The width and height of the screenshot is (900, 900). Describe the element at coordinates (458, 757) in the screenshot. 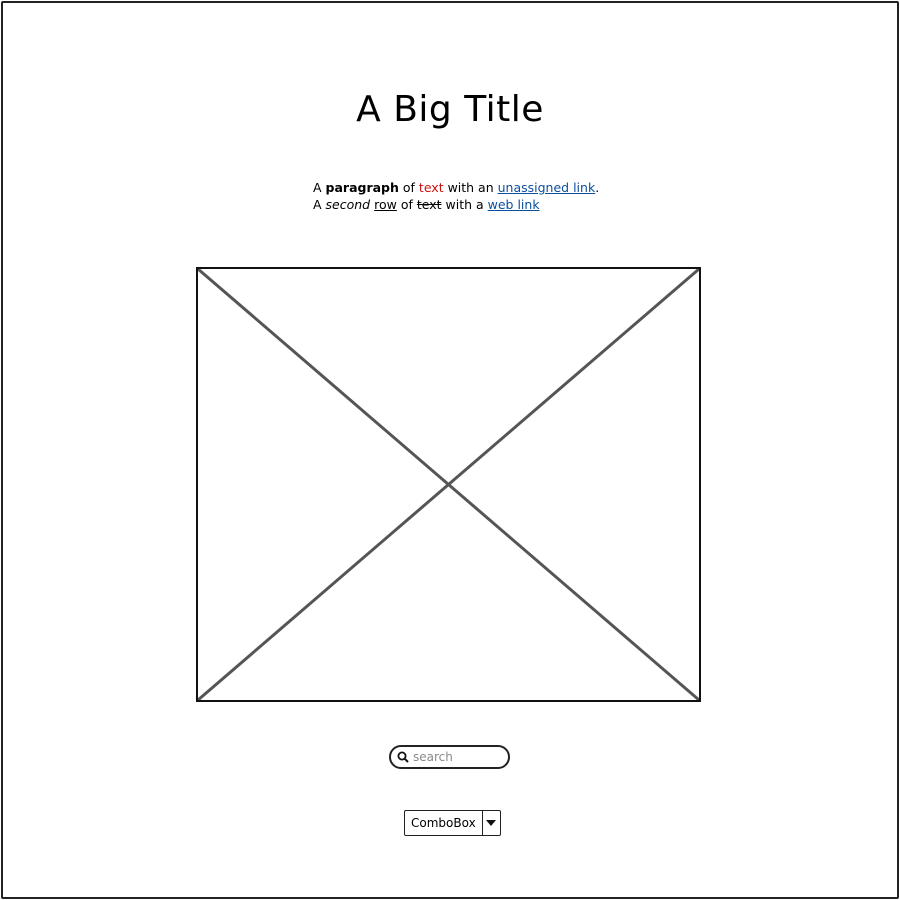

I see `search-input` at that location.